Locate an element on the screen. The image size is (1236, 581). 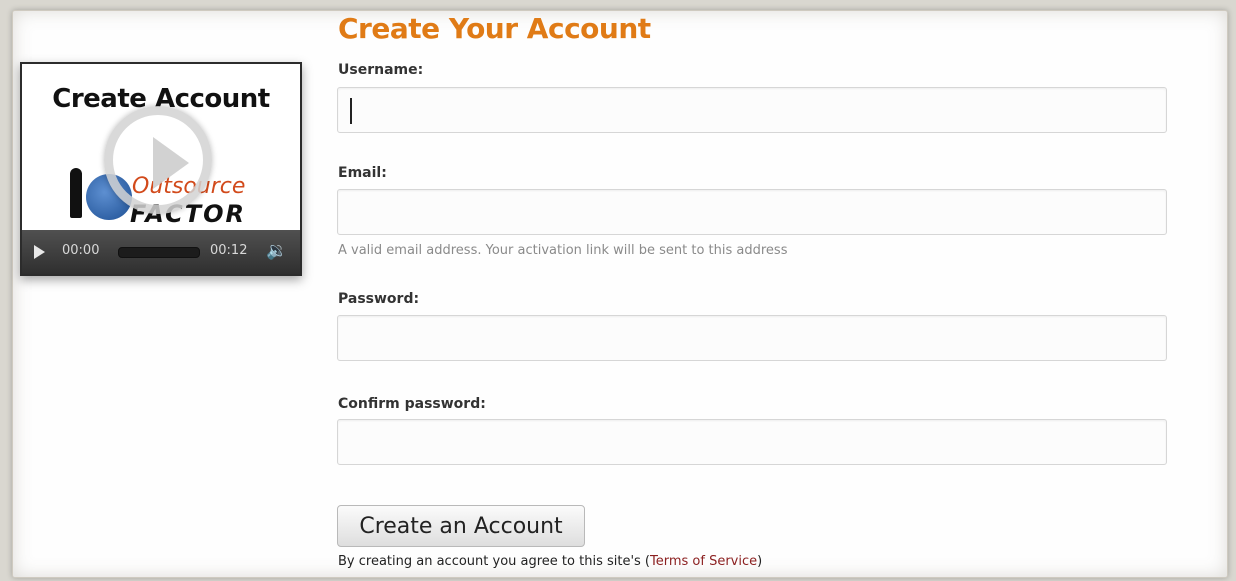
confirm-password-label: Confirm password: is located at coordinates (412, 404).